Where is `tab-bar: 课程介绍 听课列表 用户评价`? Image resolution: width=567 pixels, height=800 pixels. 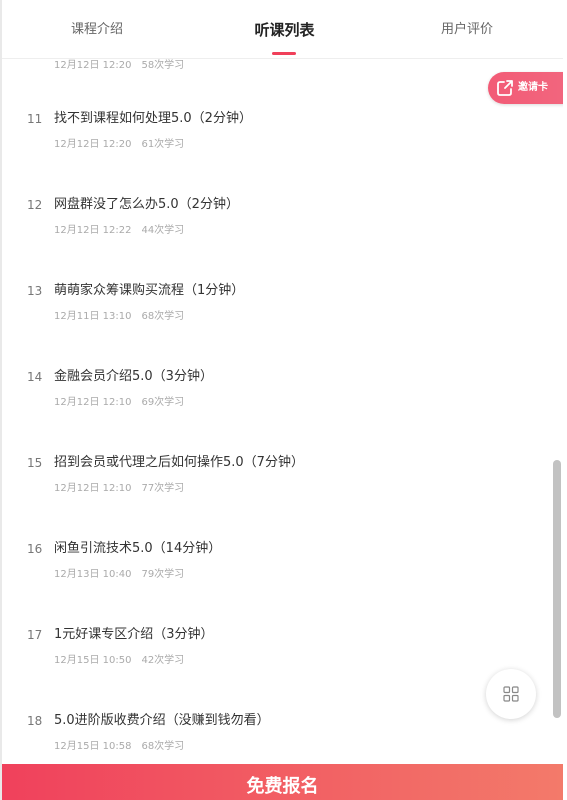
tab-bar: 课程介绍 听课列表 用户评价 is located at coordinates (282, 30).